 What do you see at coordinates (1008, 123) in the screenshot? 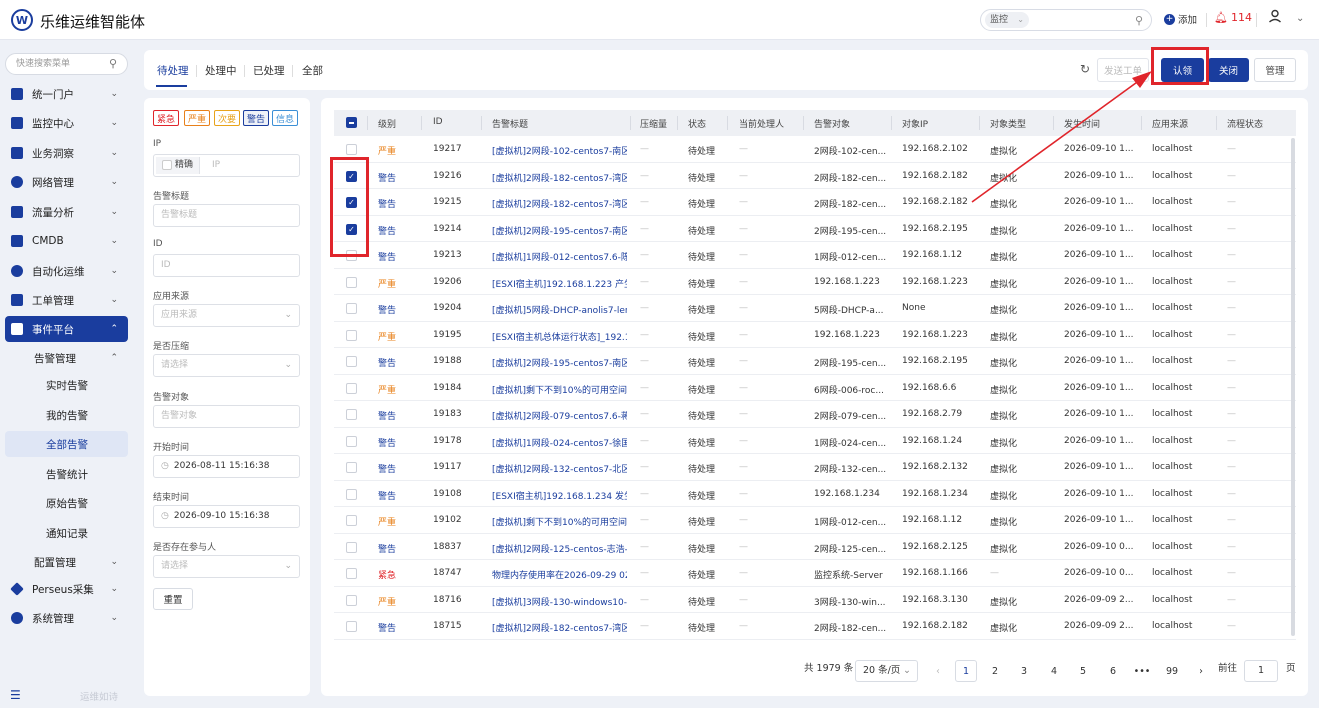
I see `col-type: 对象类型` at bounding box center [1008, 123].